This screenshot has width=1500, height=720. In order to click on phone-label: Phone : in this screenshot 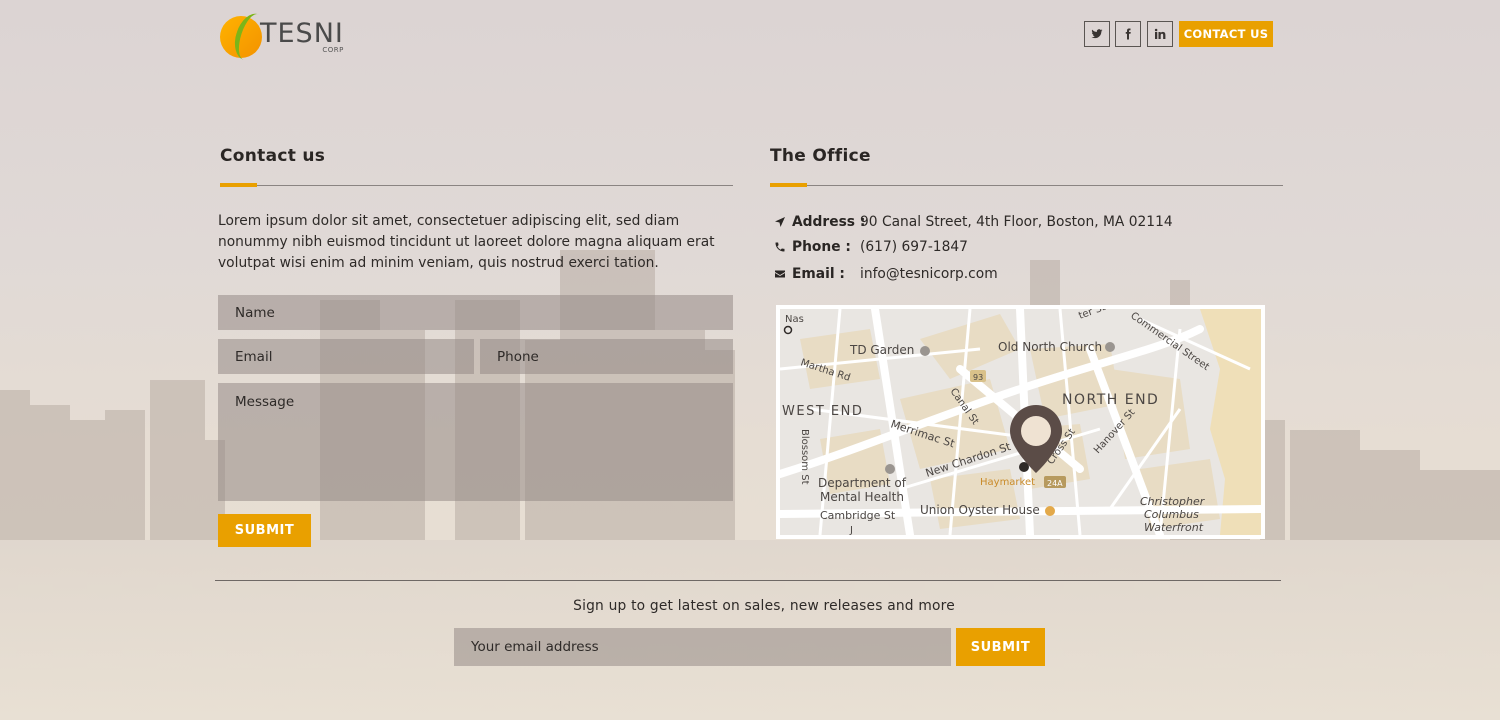, I will do `click(821, 247)`.